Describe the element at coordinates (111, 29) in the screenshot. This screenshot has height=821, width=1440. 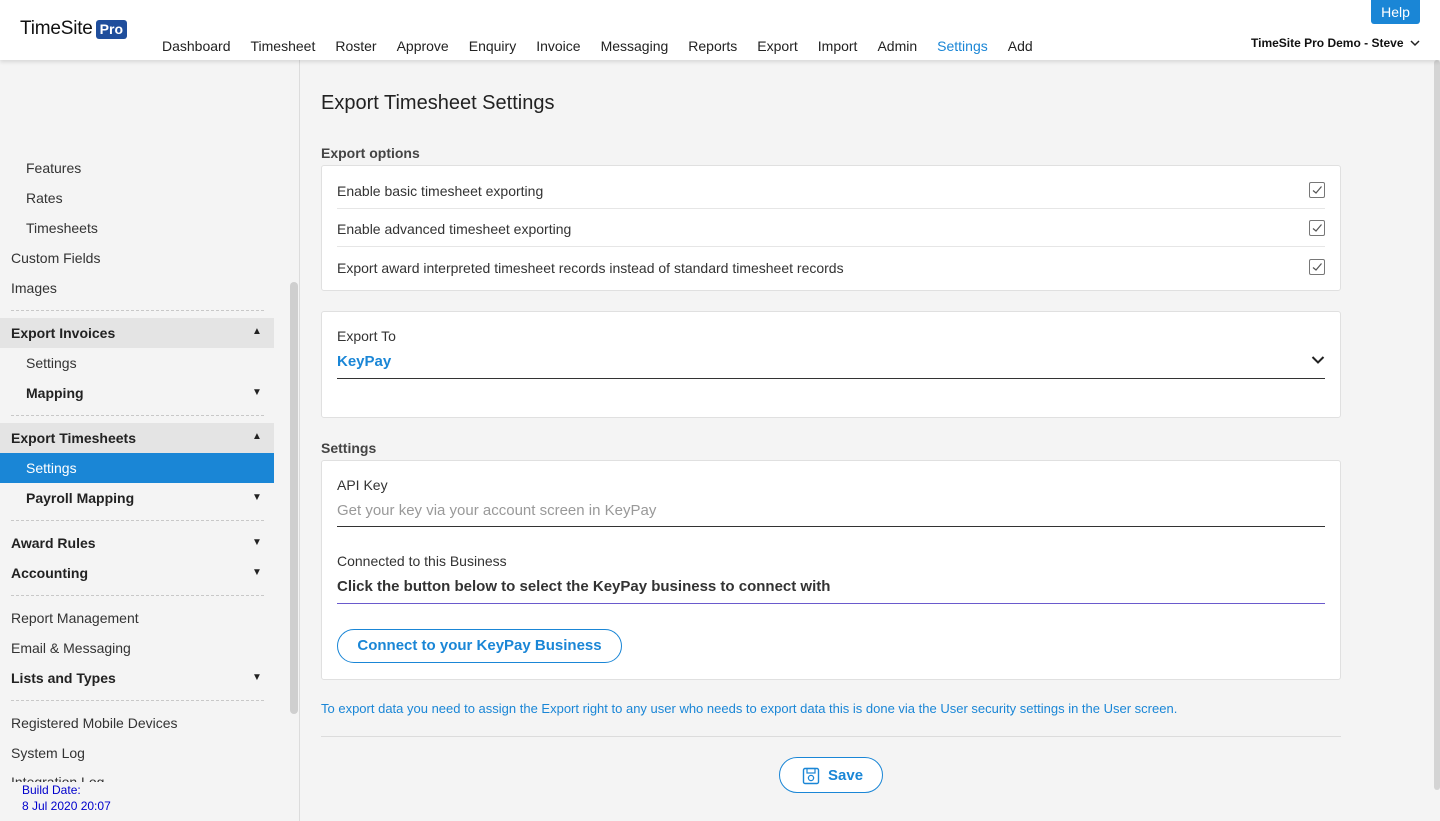
I see `logo-badge: Pro` at that location.